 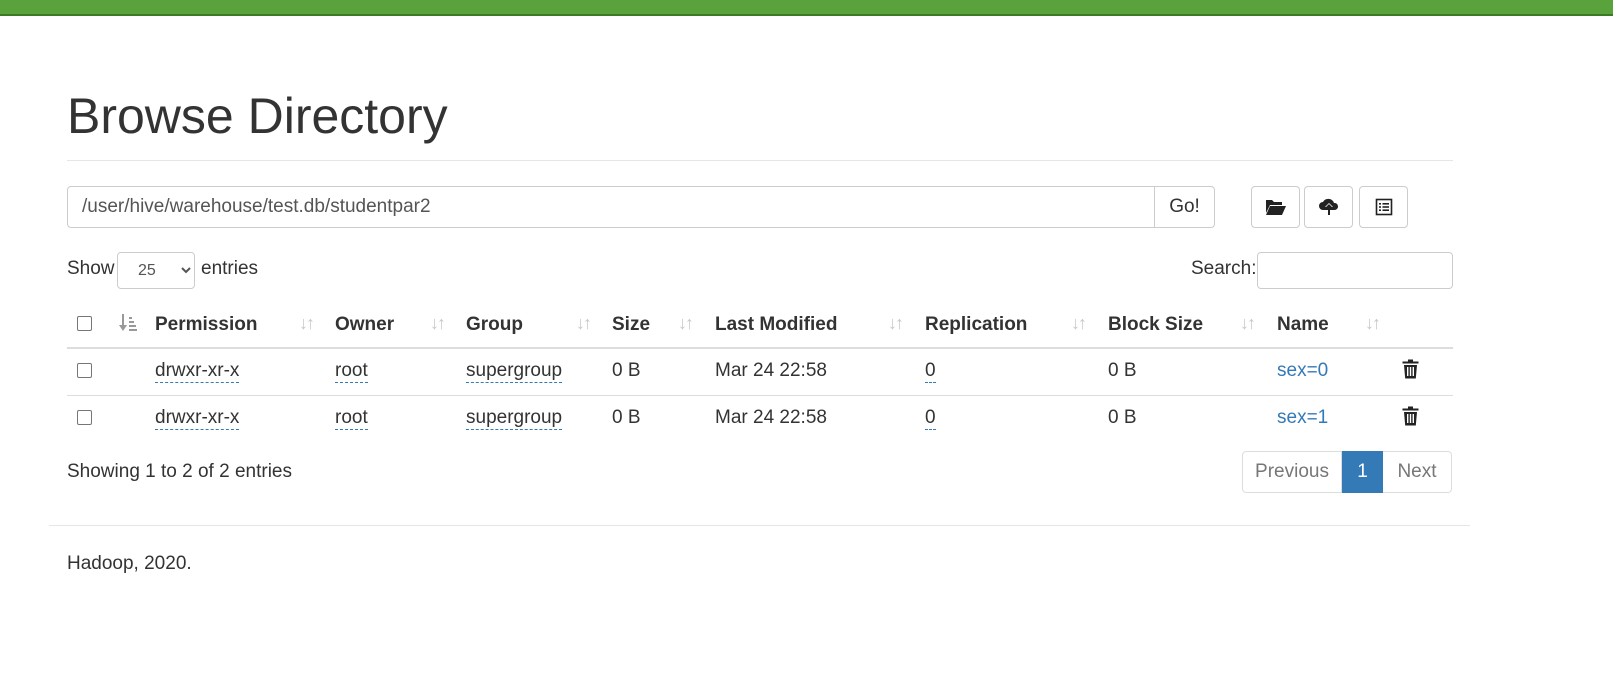 What do you see at coordinates (760, 395) in the screenshot?
I see `row-divider` at bounding box center [760, 395].